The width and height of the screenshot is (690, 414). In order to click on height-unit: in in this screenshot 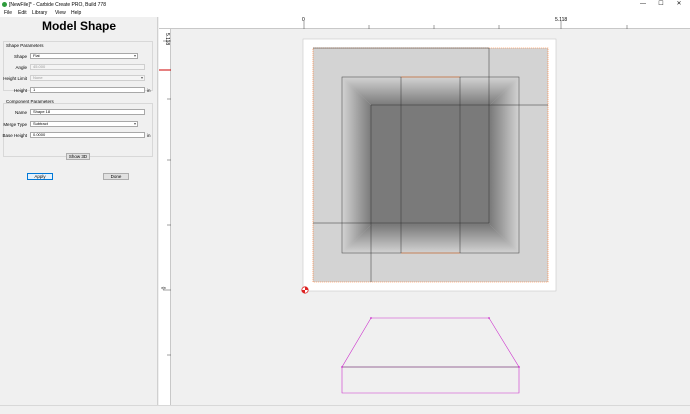, I will do `click(149, 90)`.